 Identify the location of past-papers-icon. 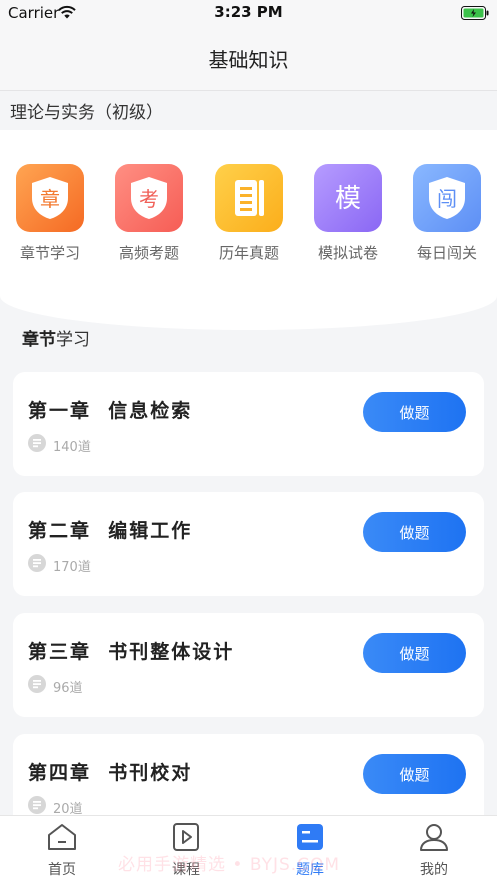
(249, 198).